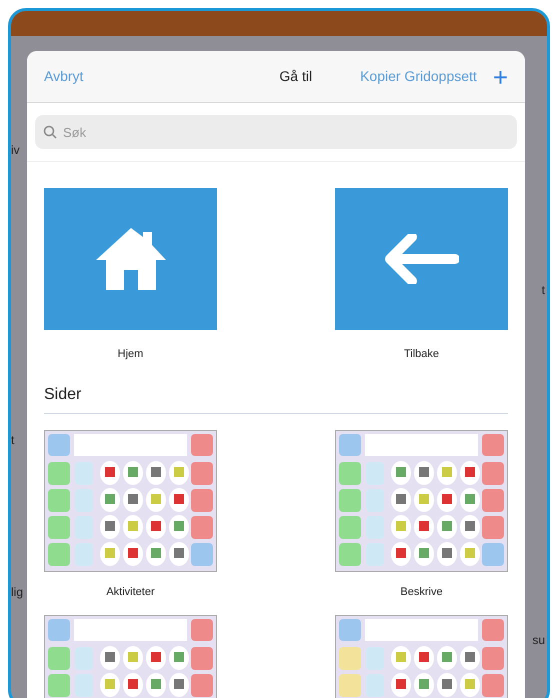 Image resolution: width=558 pixels, height=698 pixels. What do you see at coordinates (538, 640) in the screenshot?
I see `background-text: su` at bounding box center [538, 640].